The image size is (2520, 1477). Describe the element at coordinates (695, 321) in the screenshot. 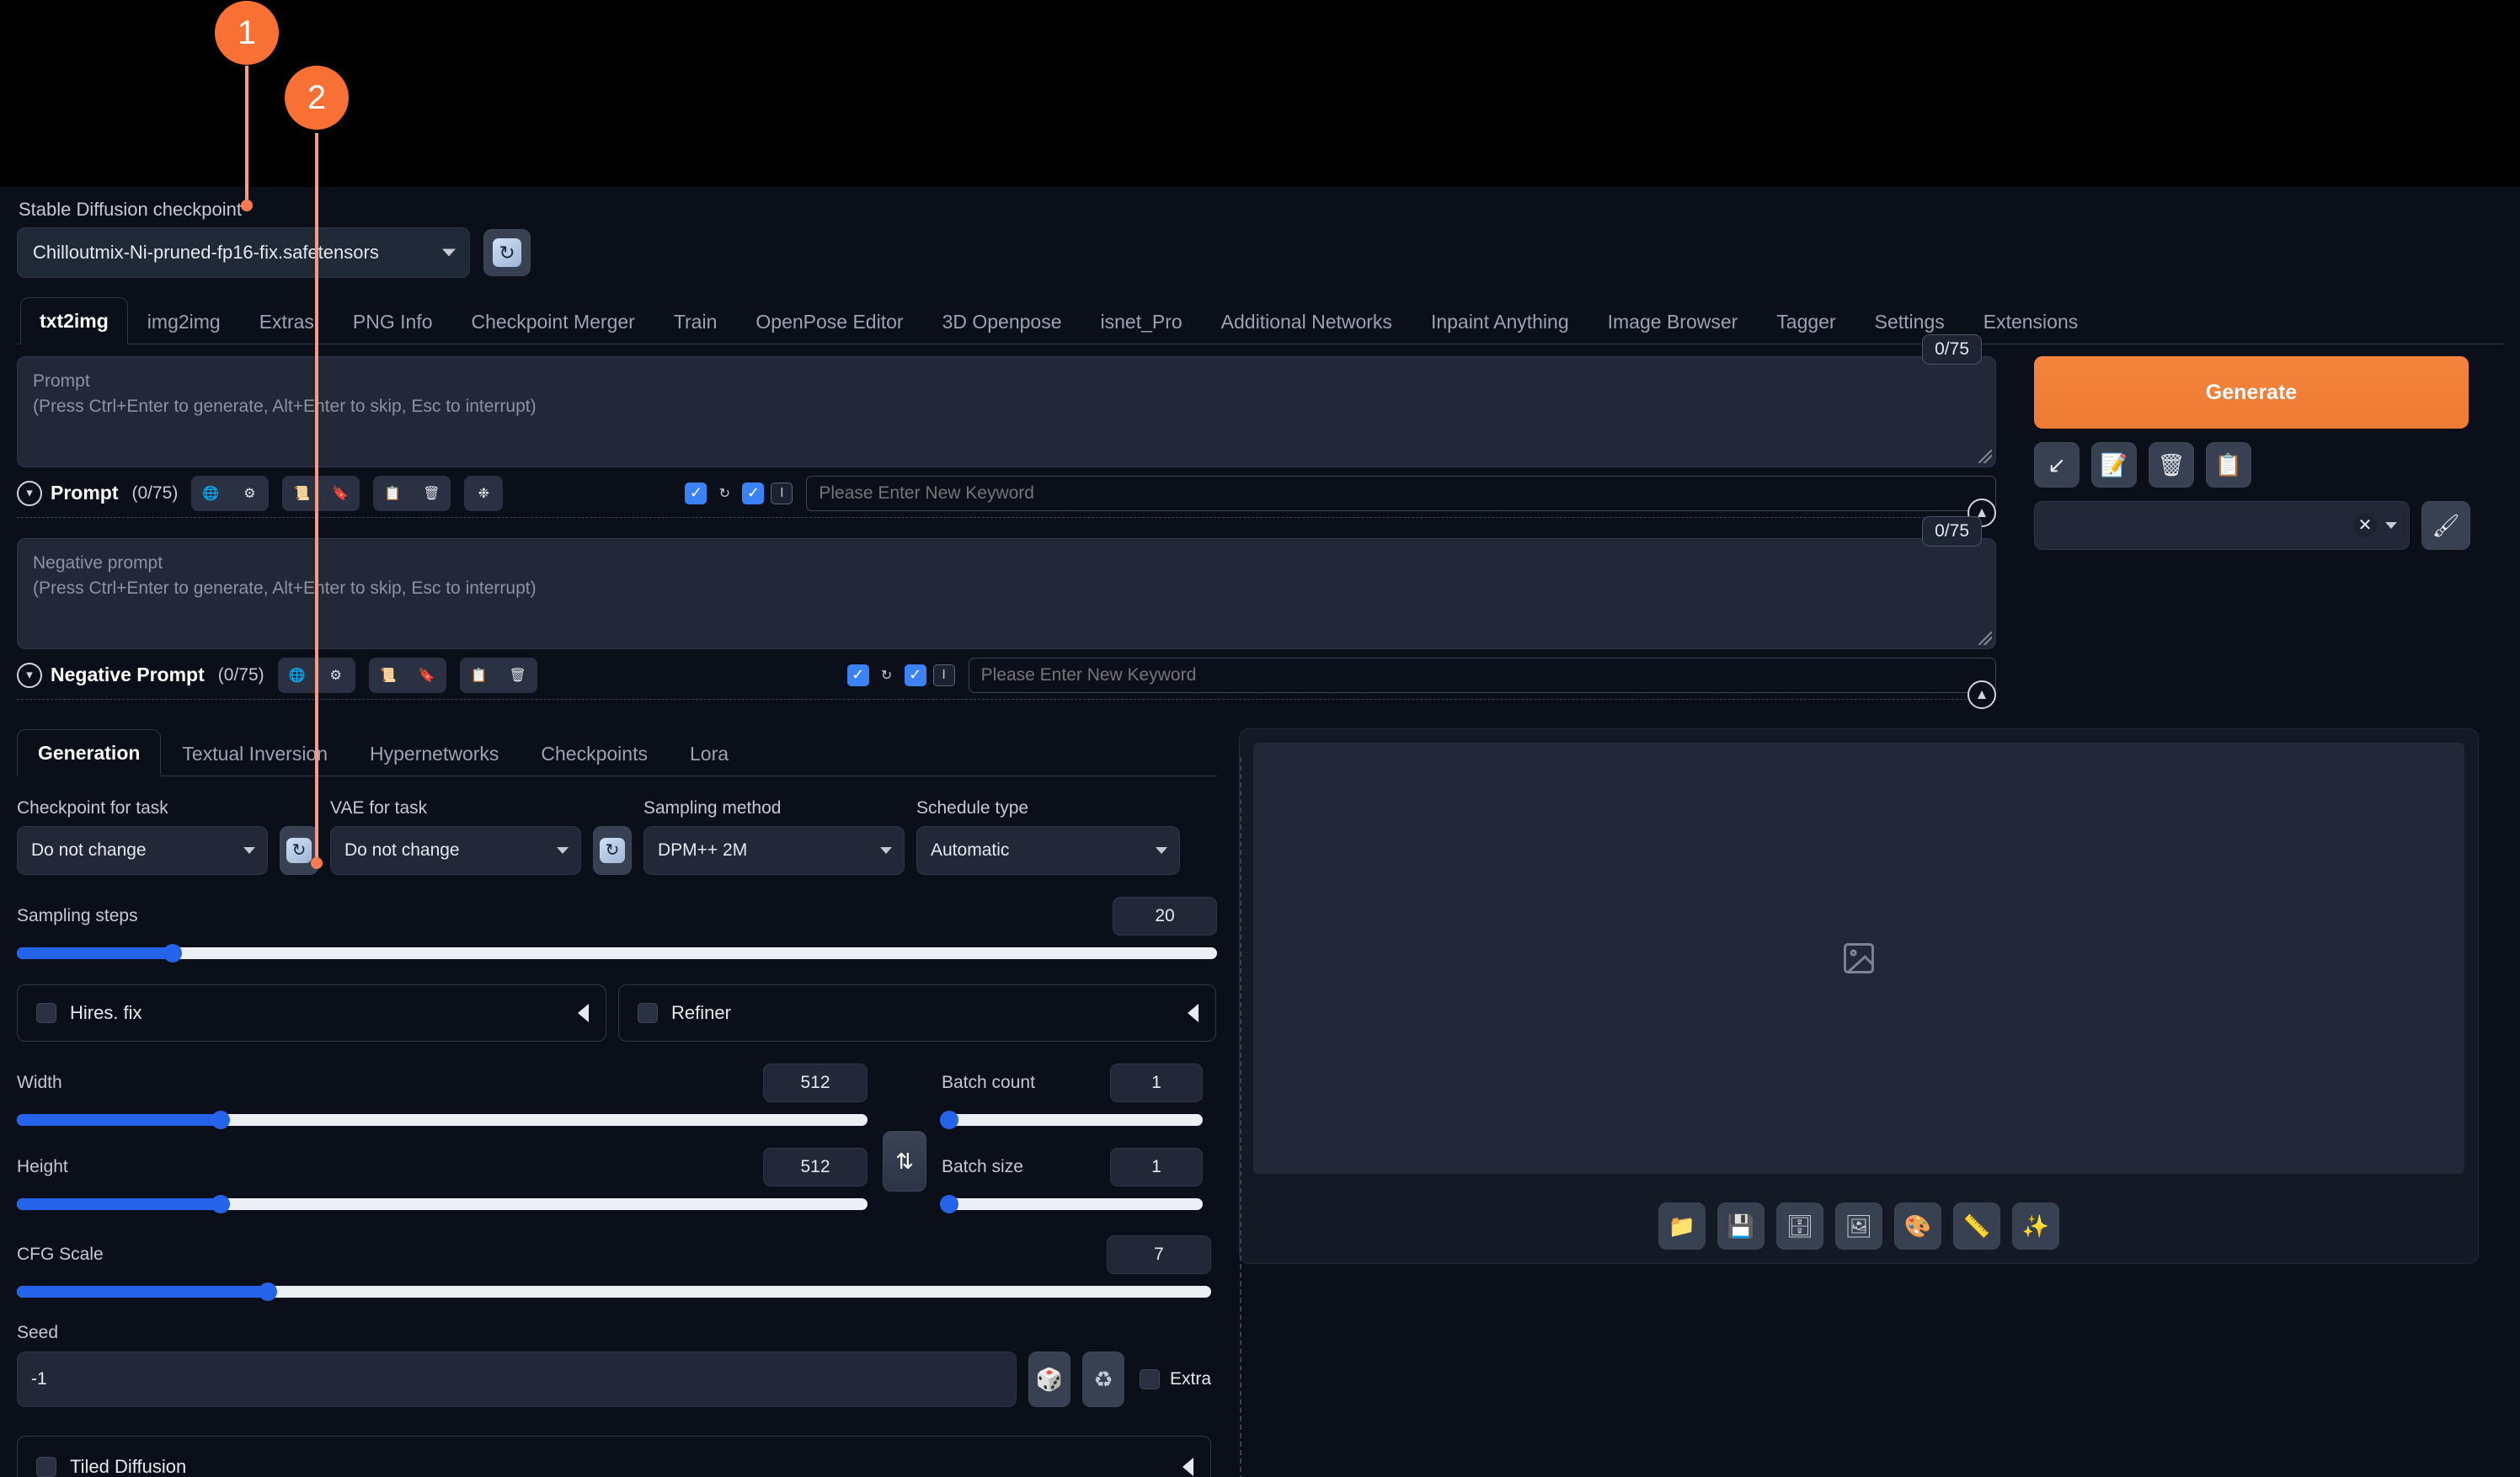

I see `main-tab-train: Train` at that location.